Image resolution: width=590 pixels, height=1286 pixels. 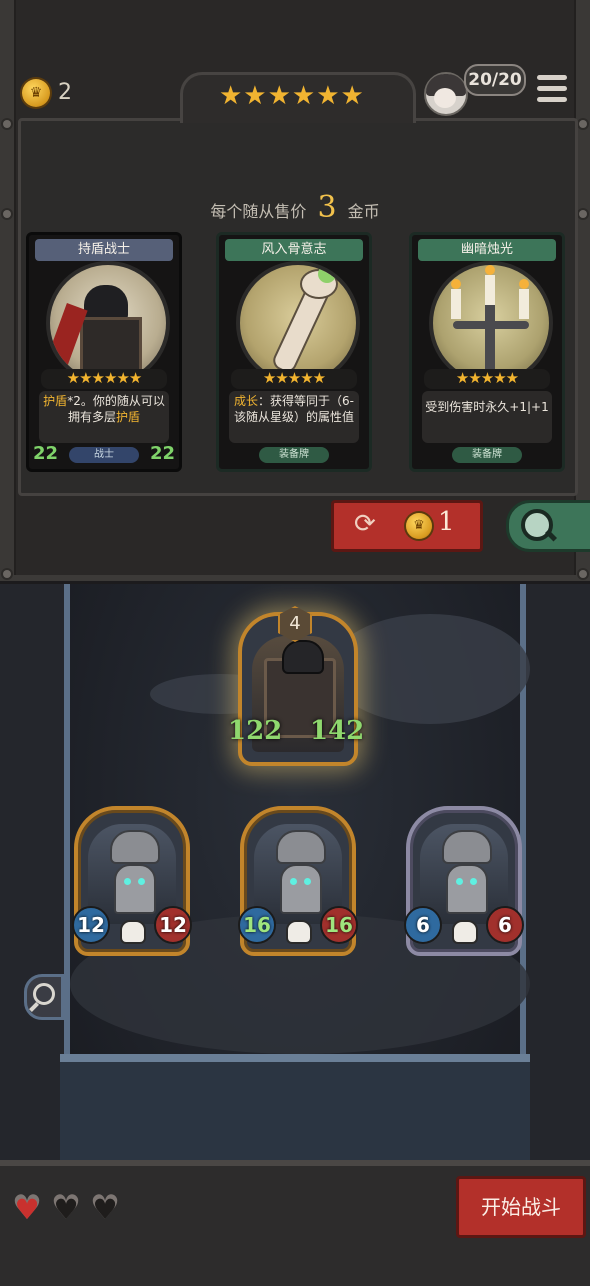 I want to click on minion-attack: 6, so click(x=423, y=925).